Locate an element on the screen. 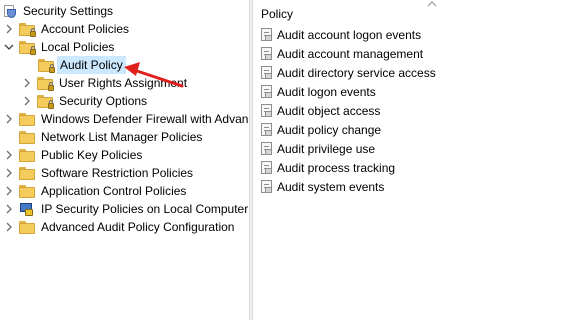 This screenshot has width=574, height=320. list-item-label: Audit account management is located at coordinates (350, 54).